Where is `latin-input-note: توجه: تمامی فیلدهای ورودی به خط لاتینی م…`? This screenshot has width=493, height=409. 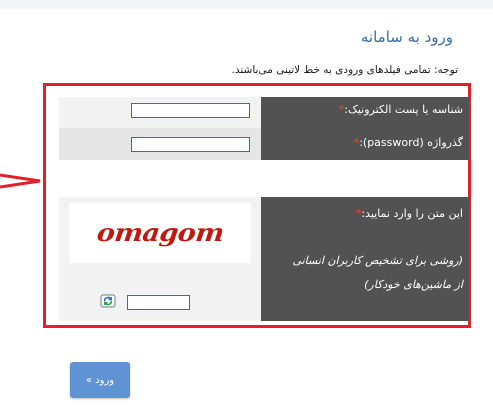 latin-input-note: توجه: تمامی فیلدهای ورودی به خط لاتینی م… is located at coordinates (345, 70).